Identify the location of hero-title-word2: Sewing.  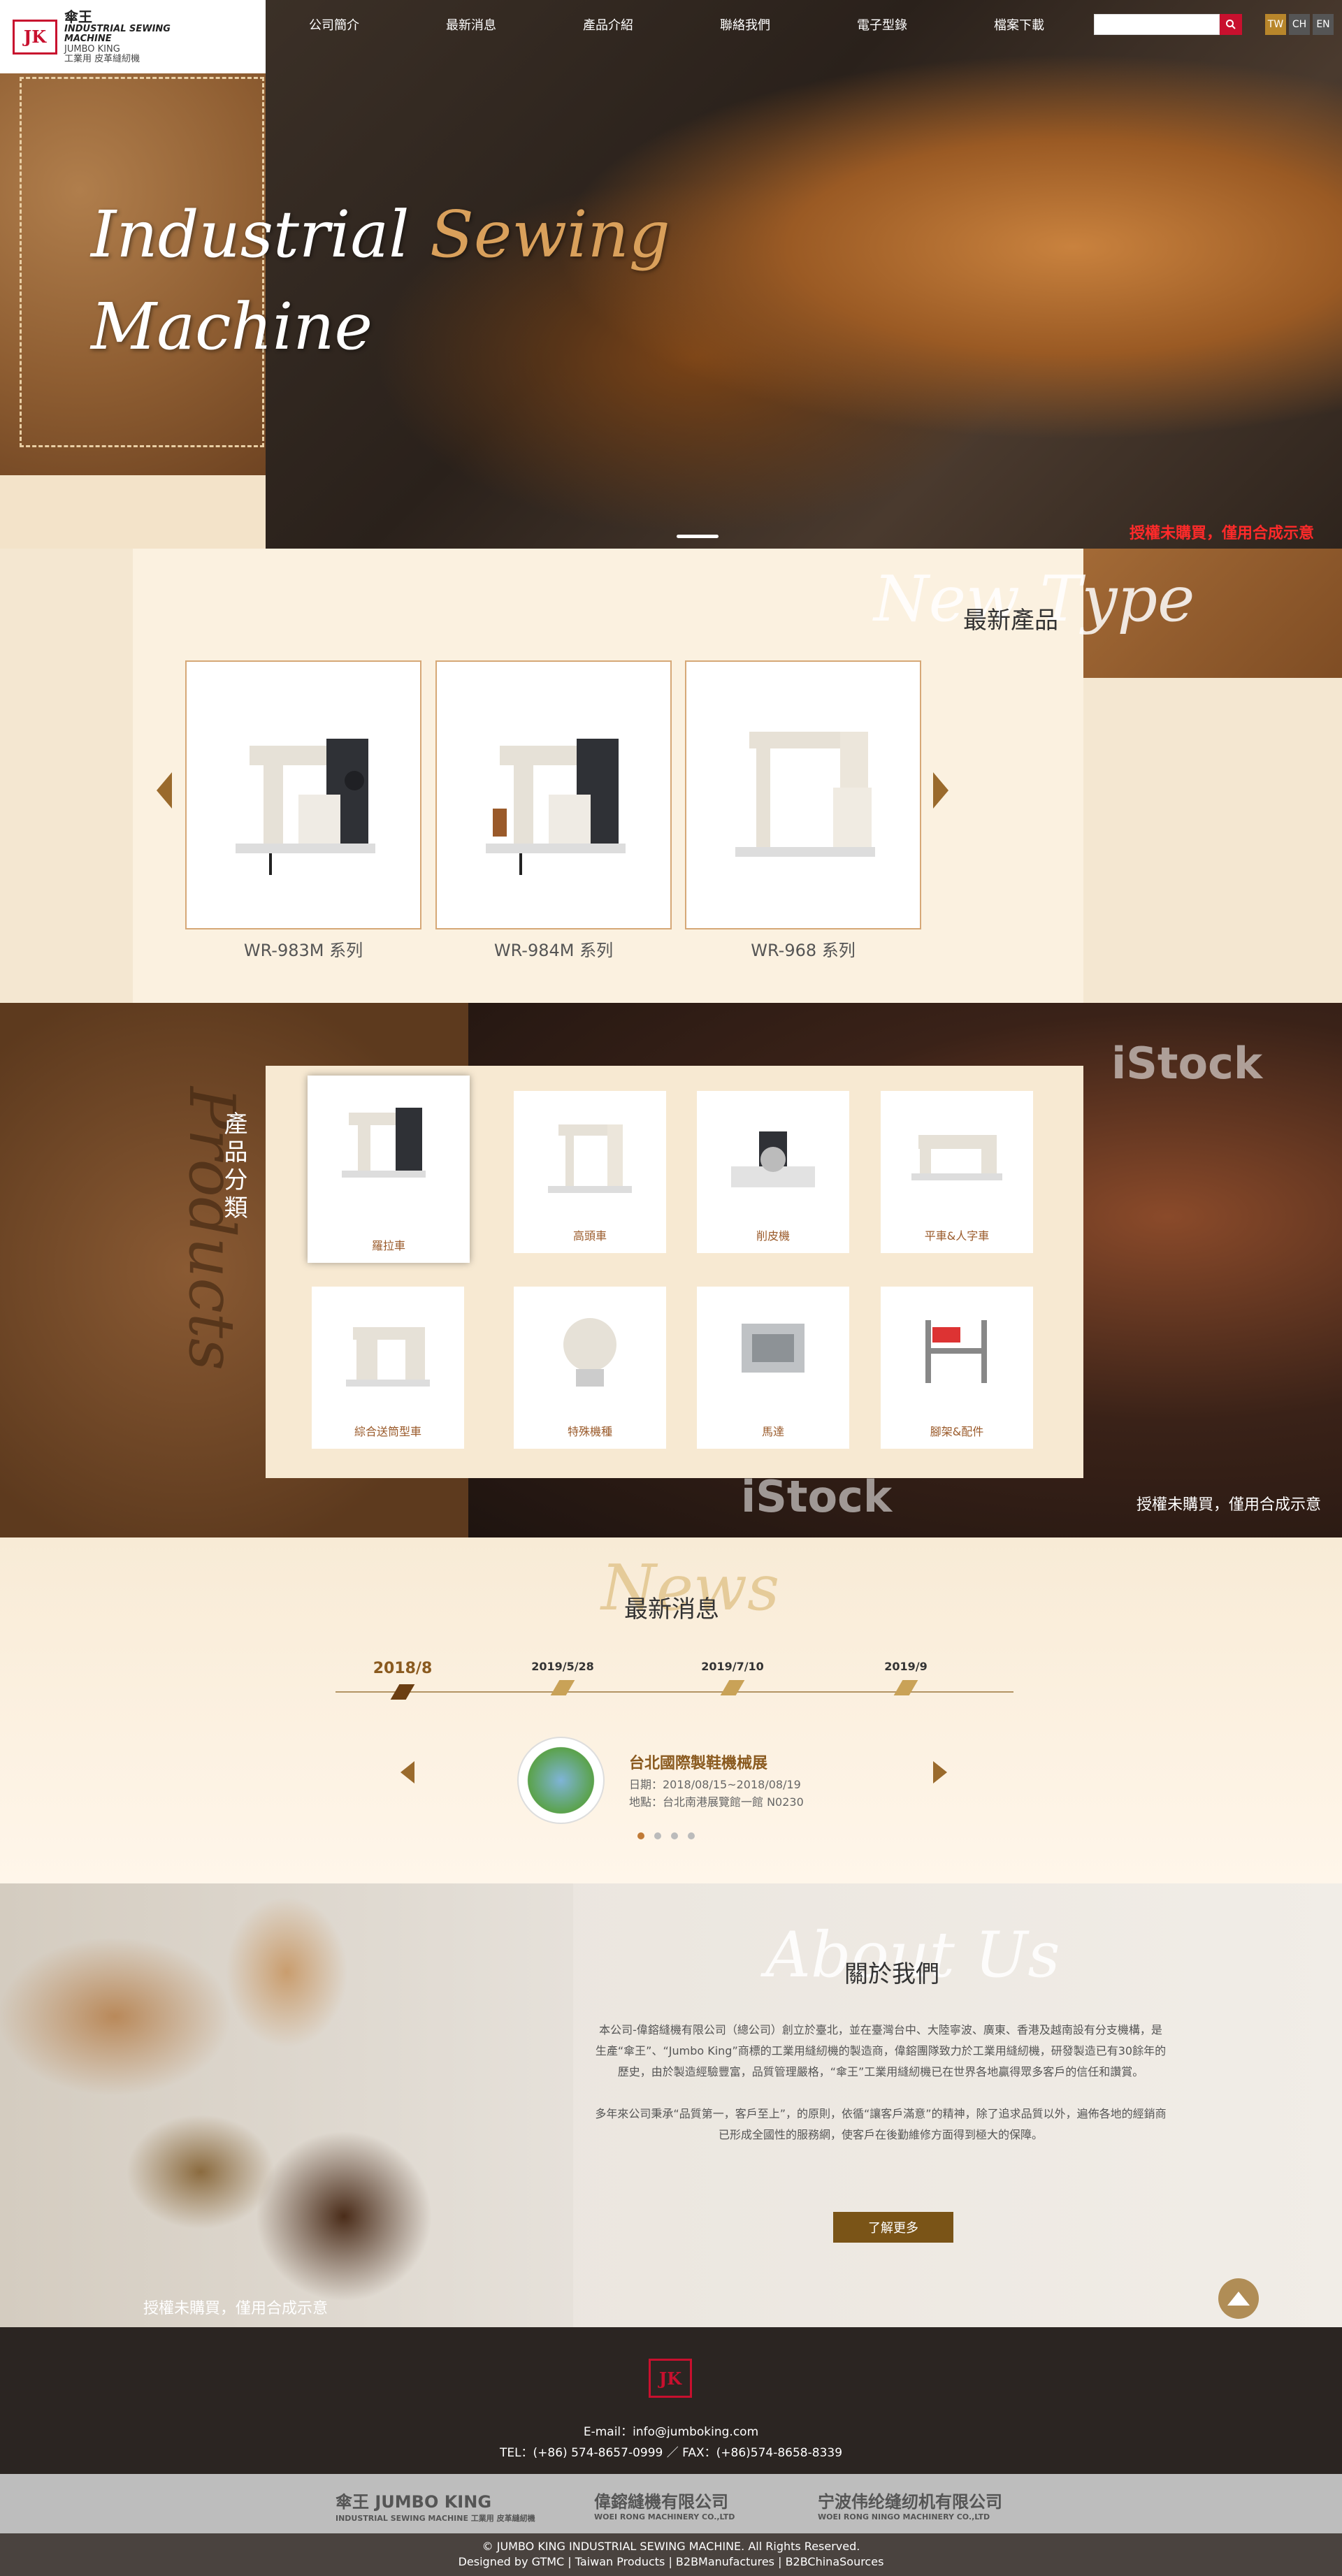
(549, 235).